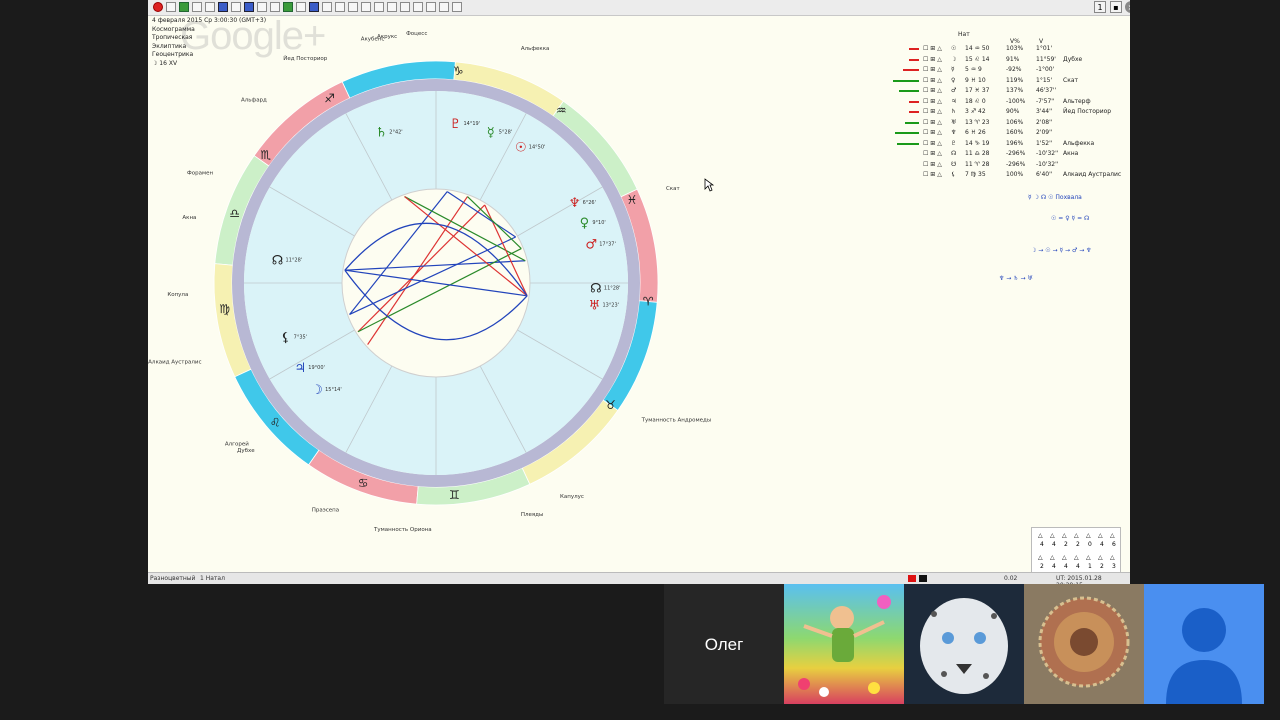 The height and width of the screenshot is (720, 1280). I want to click on row-percent: 100%, so click(1015, 174).